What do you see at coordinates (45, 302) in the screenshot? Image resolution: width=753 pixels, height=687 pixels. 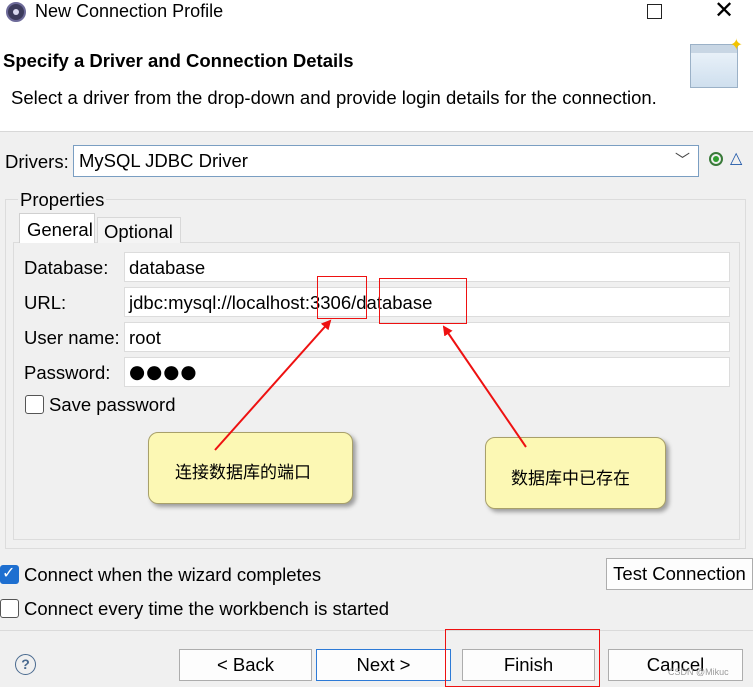 I see `url-label: URL:` at bounding box center [45, 302].